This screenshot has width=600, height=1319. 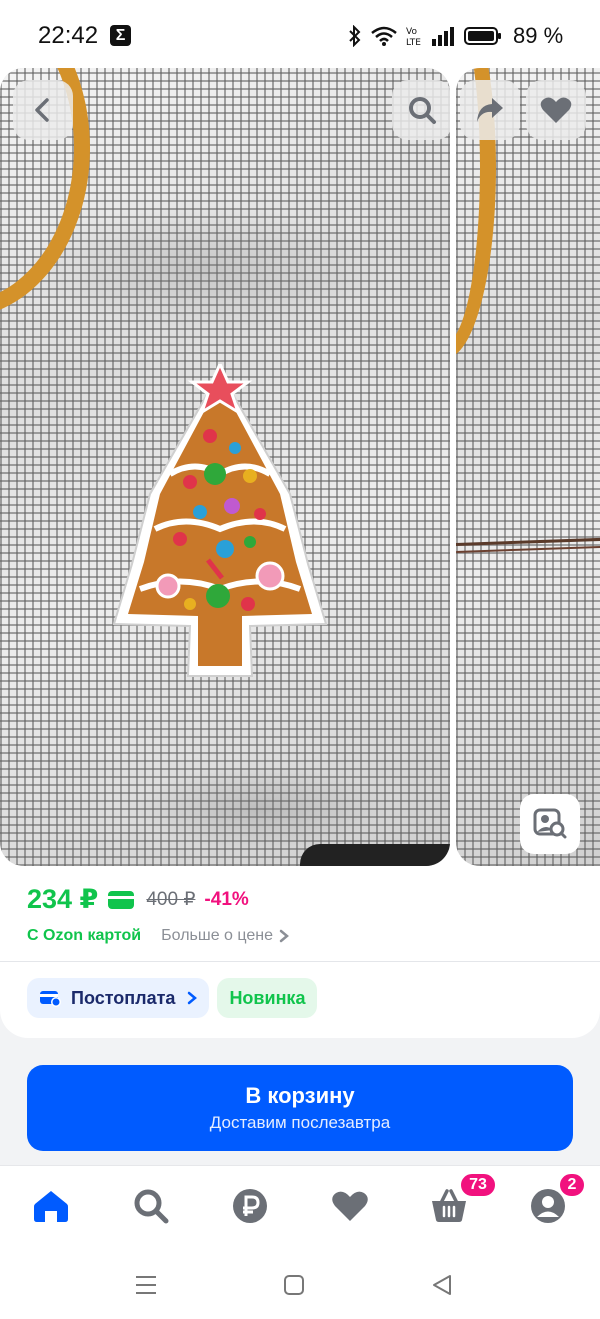 What do you see at coordinates (478, 1185) in the screenshot?
I see `cart-count-badge: 73` at bounding box center [478, 1185].